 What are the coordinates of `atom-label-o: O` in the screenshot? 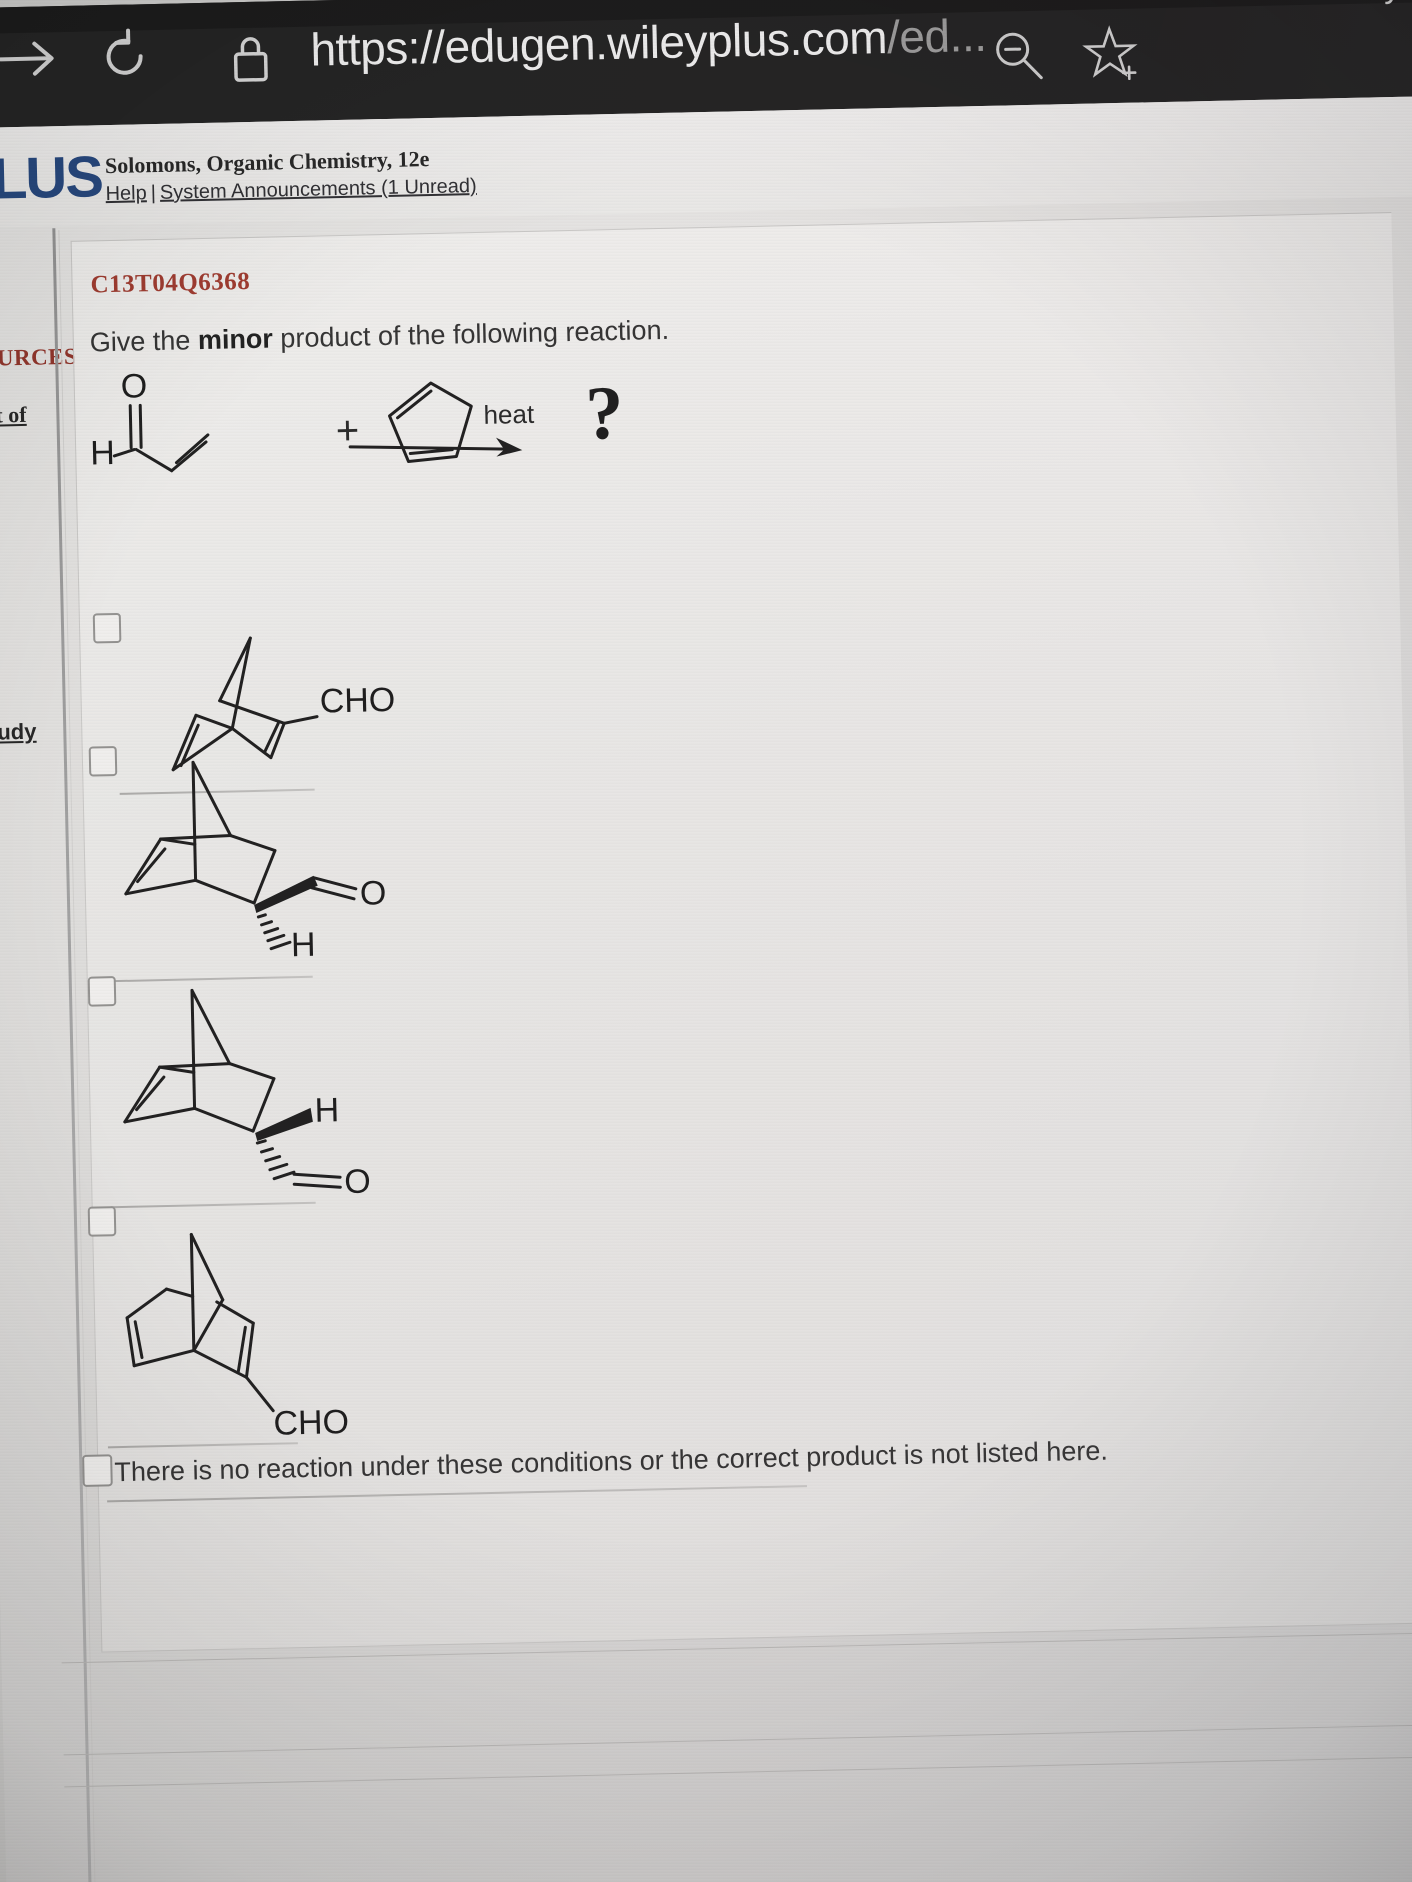 It's located at (133, 386).